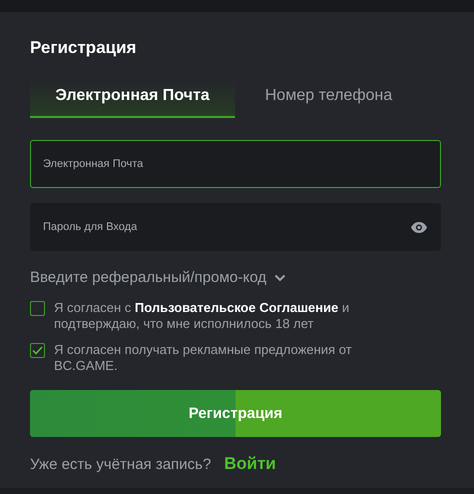 This screenshot has width=474, height=494. I want to click on account-prompt: Уже есть учётная запись?, so click(121, 464).